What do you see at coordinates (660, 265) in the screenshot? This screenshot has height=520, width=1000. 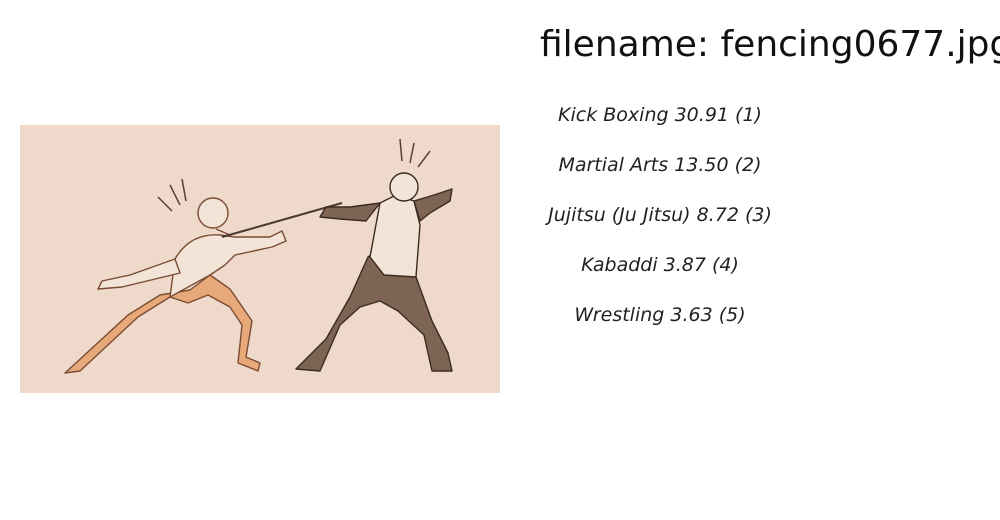 I see `prediction-item: Kabaddi 3.87 (4)` at bounding box center [660, 265].